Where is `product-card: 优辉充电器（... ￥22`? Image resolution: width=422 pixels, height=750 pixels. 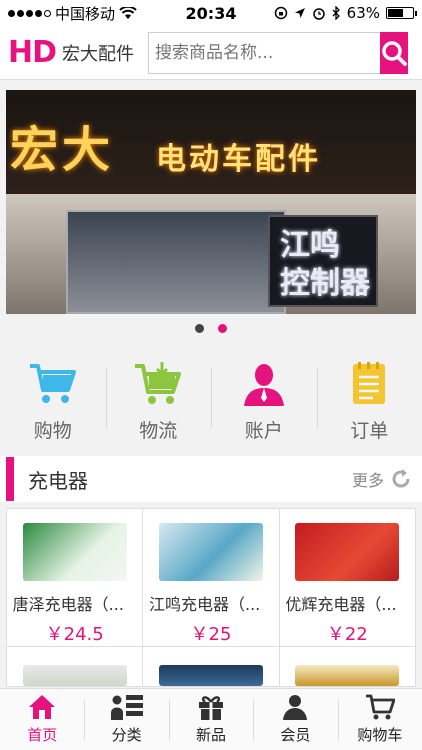
product-card: 优辉充电器（... ￥22 is located at coordinates (347, 578).